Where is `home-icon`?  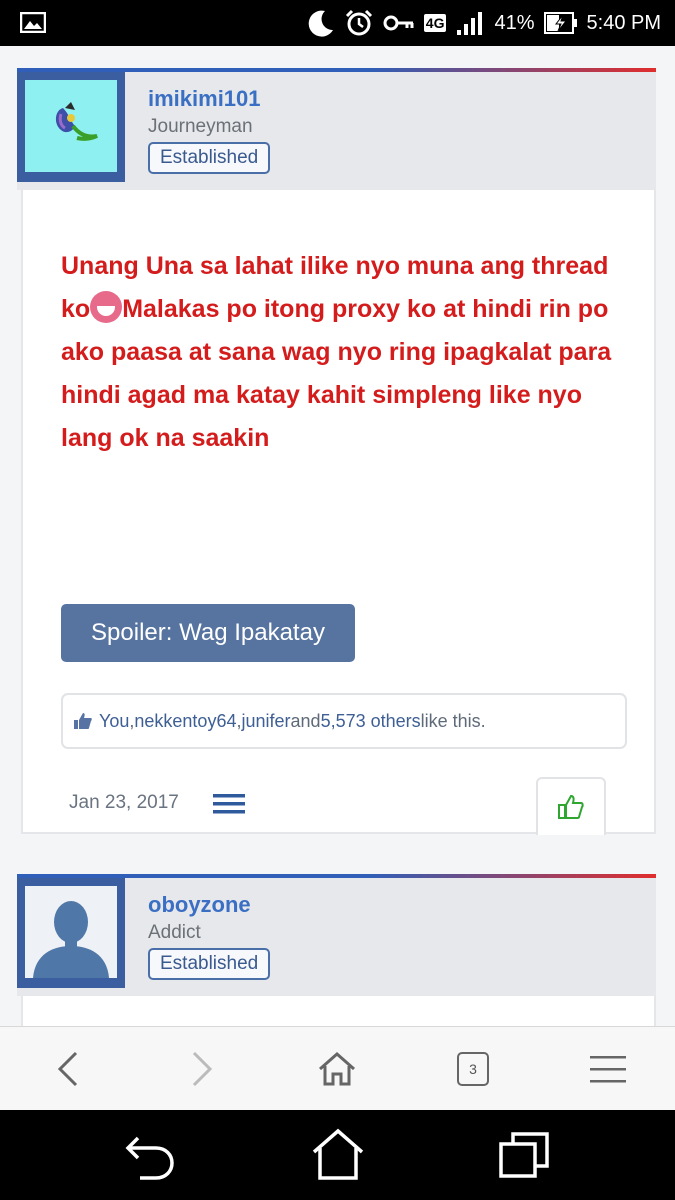 home-icon is located at coordinates (337, 1068).